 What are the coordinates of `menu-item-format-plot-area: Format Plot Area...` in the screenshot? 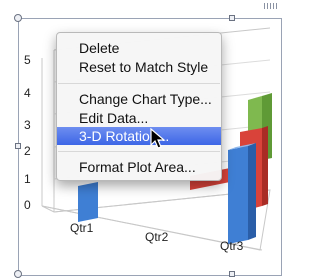 It's located at (139, 167).